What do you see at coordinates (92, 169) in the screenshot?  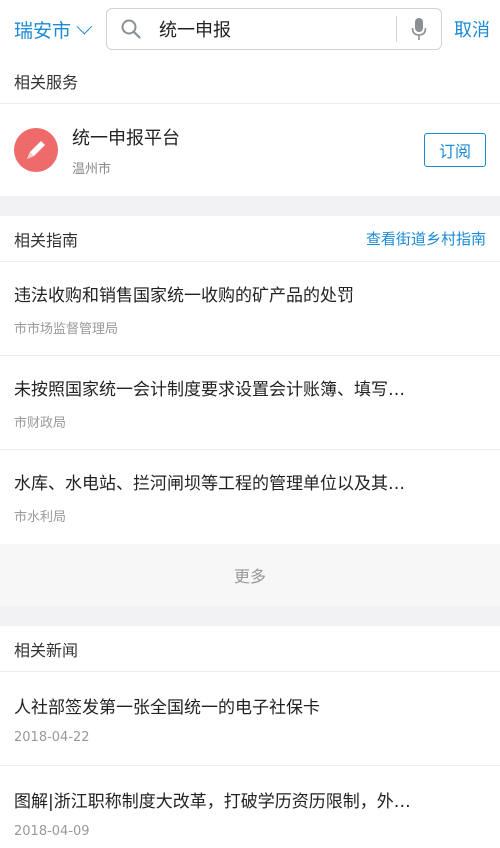 I see `service-region: 温州市` at bounding box center [92, 169].